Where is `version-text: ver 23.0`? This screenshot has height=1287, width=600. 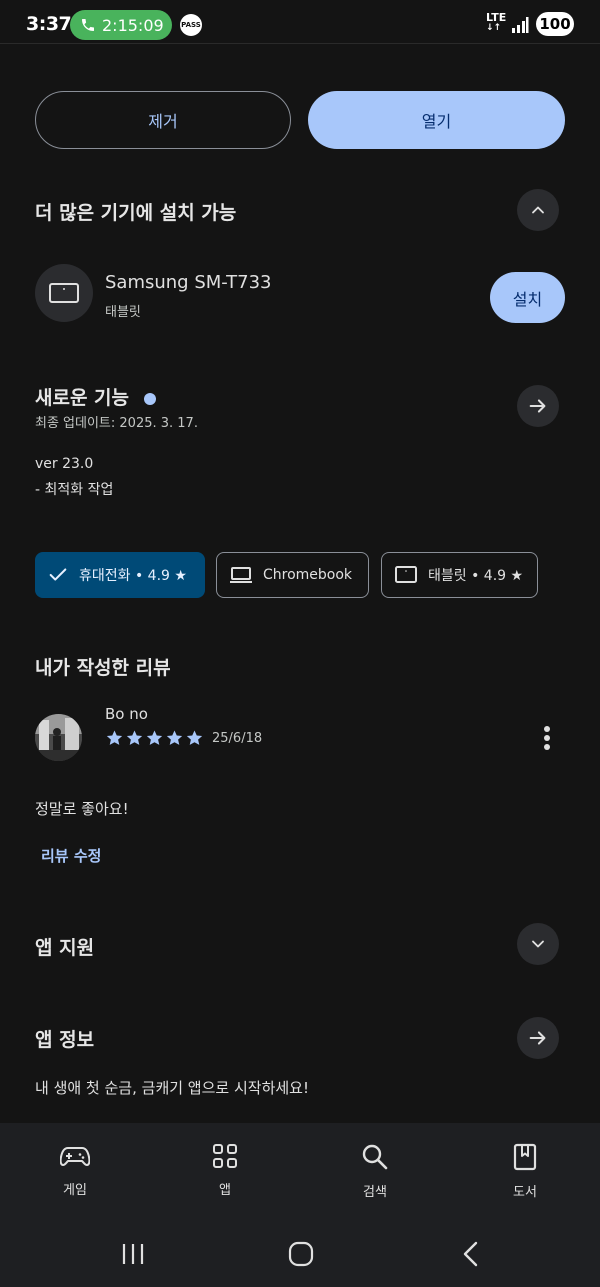
version-text: ver 23.0 is located at coordinates (64, 464).